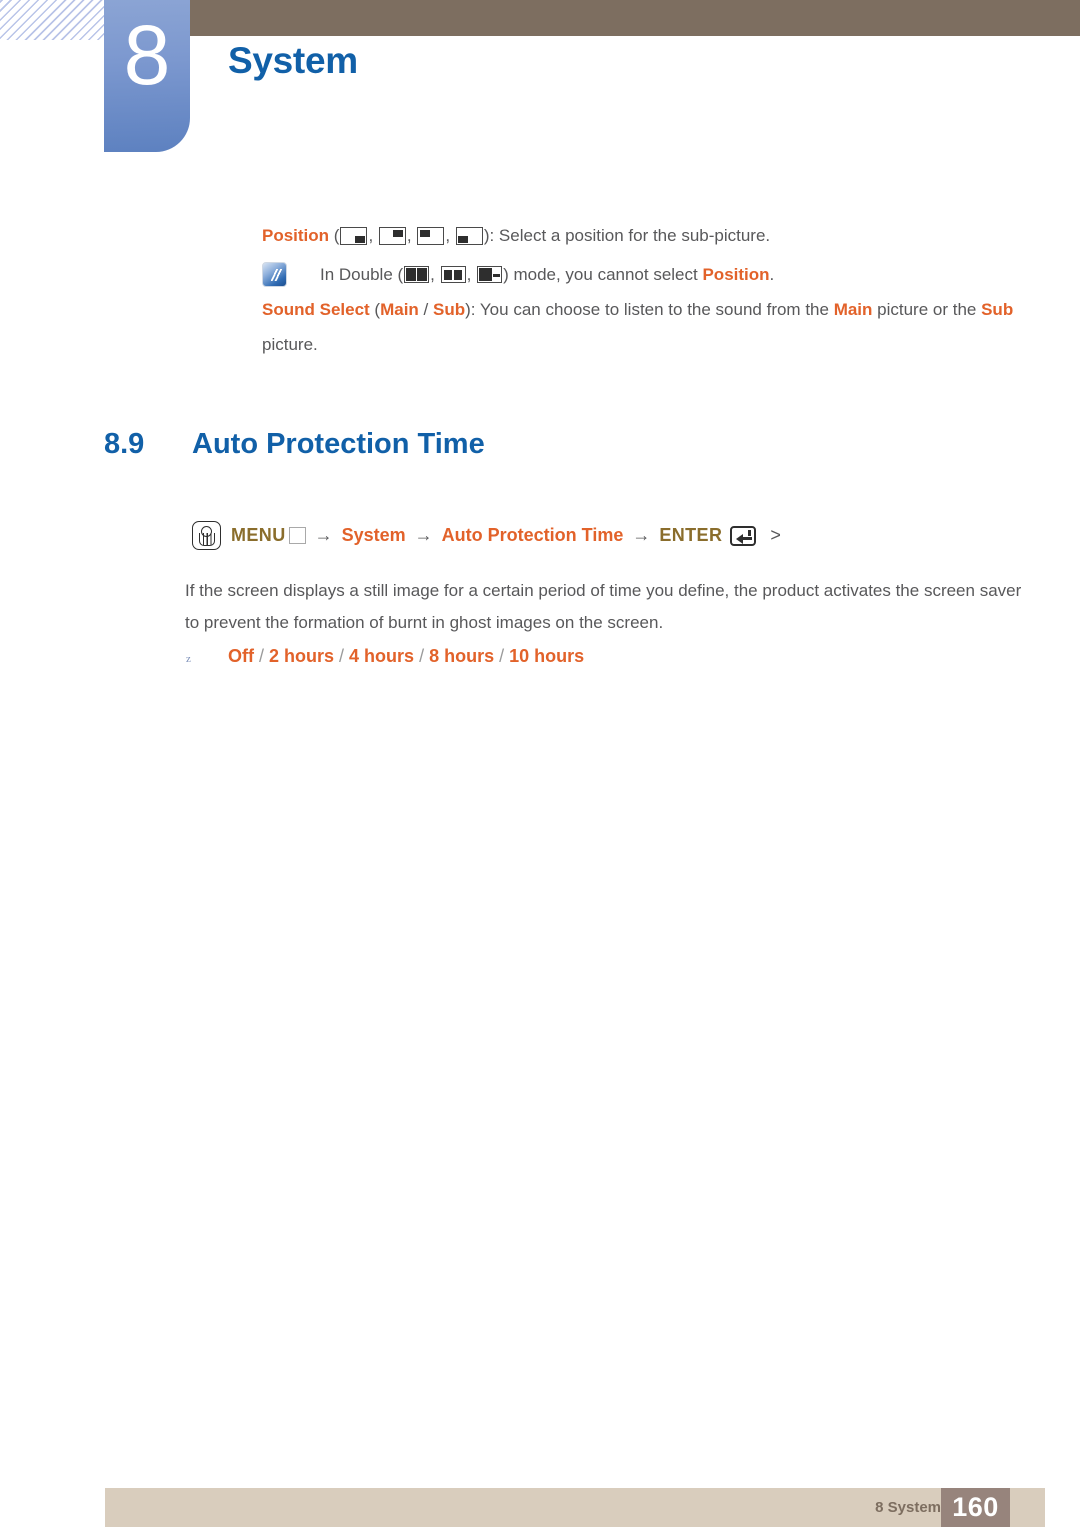  What do you see at coordinates (54, 20) in the screenshot?
I see `diagonal-hatch-pattern` at bounding box center [54, 20].